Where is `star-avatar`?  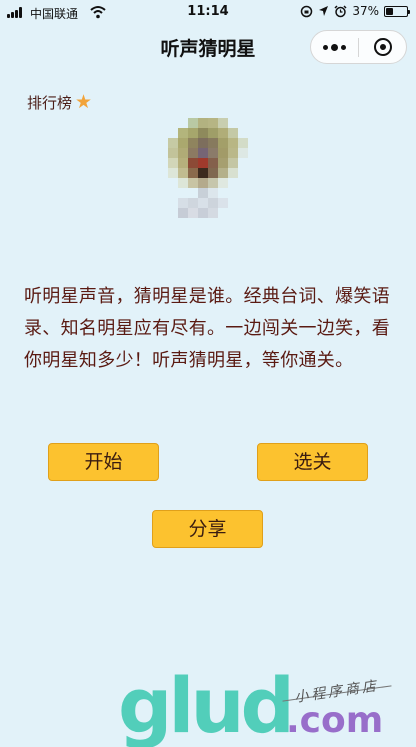 star-avatar is located at coordinates (208, 174).